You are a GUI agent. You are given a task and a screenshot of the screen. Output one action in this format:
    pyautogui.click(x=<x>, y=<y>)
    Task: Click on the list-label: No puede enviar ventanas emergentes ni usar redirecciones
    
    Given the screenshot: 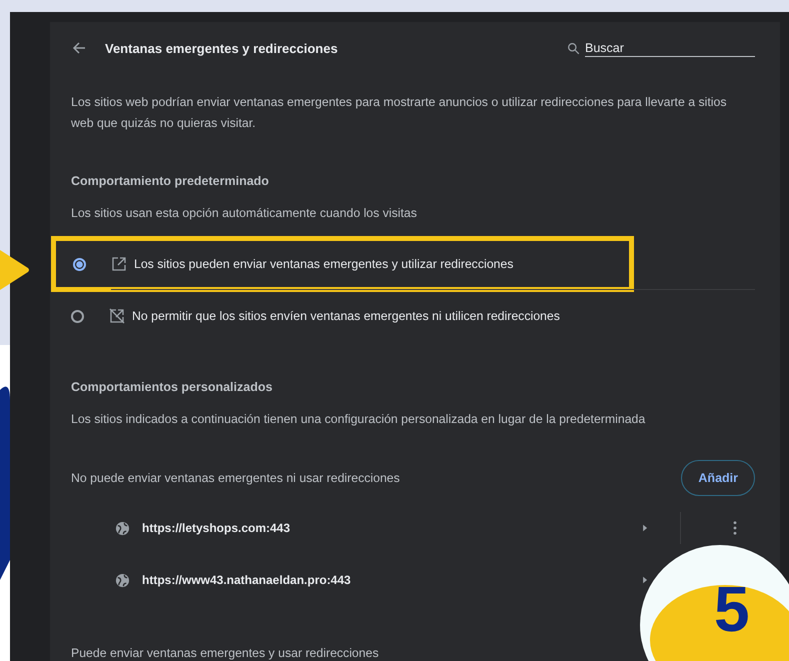 What is the action you would take?
    pyautogui.click(x=235, y=478)
    